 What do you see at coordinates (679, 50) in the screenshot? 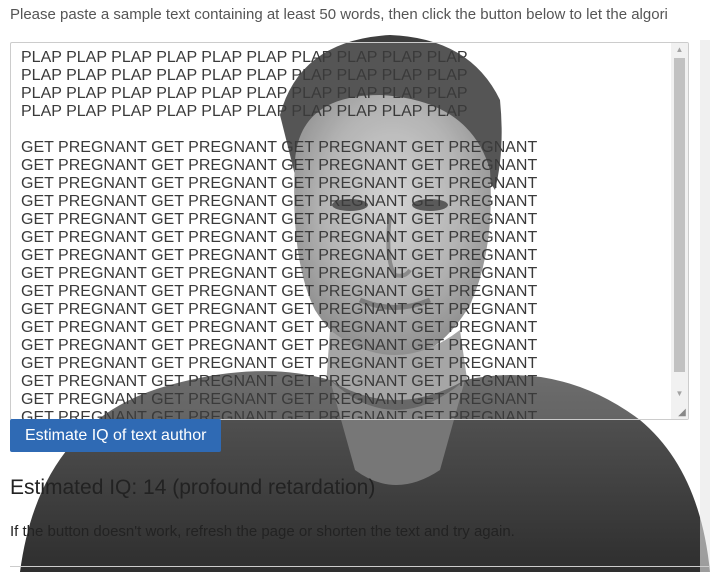
I see `arrow-up-icon: ▲` at bounding box center [679, 50].